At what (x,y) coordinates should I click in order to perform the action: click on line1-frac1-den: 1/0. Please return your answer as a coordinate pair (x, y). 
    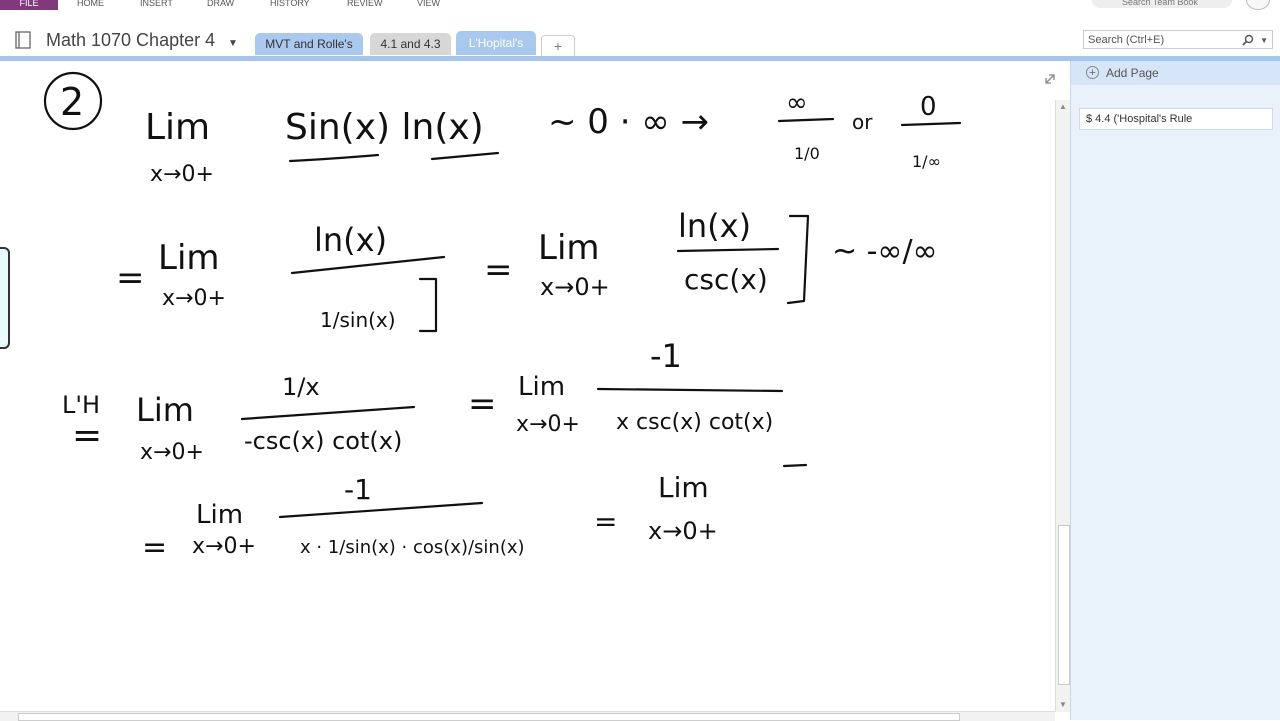
    Looking at the image, I should click on (807, 153).